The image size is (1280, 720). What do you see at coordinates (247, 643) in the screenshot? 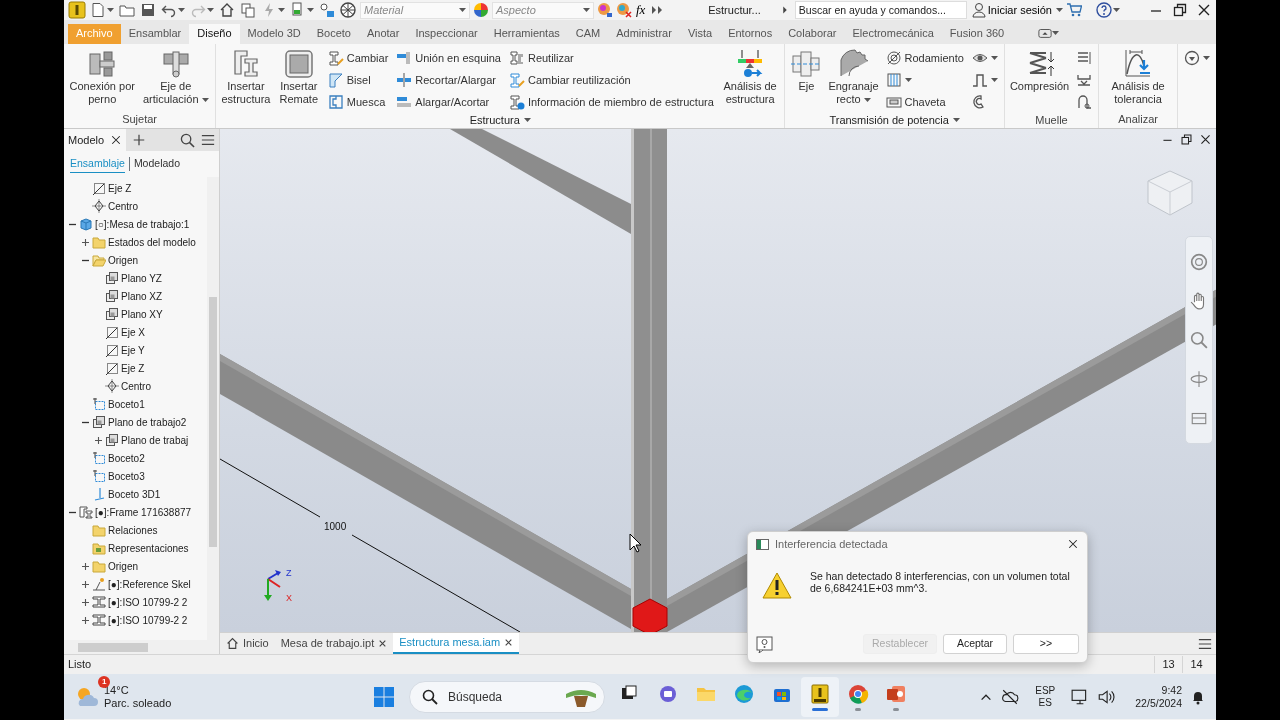
I see `document-tab: Inicio` at bounding box center [247, 643].